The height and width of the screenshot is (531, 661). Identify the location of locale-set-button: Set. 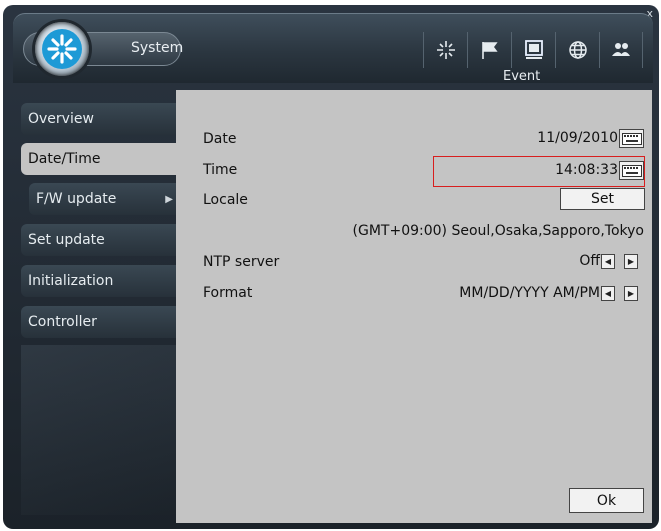
(602, 199).